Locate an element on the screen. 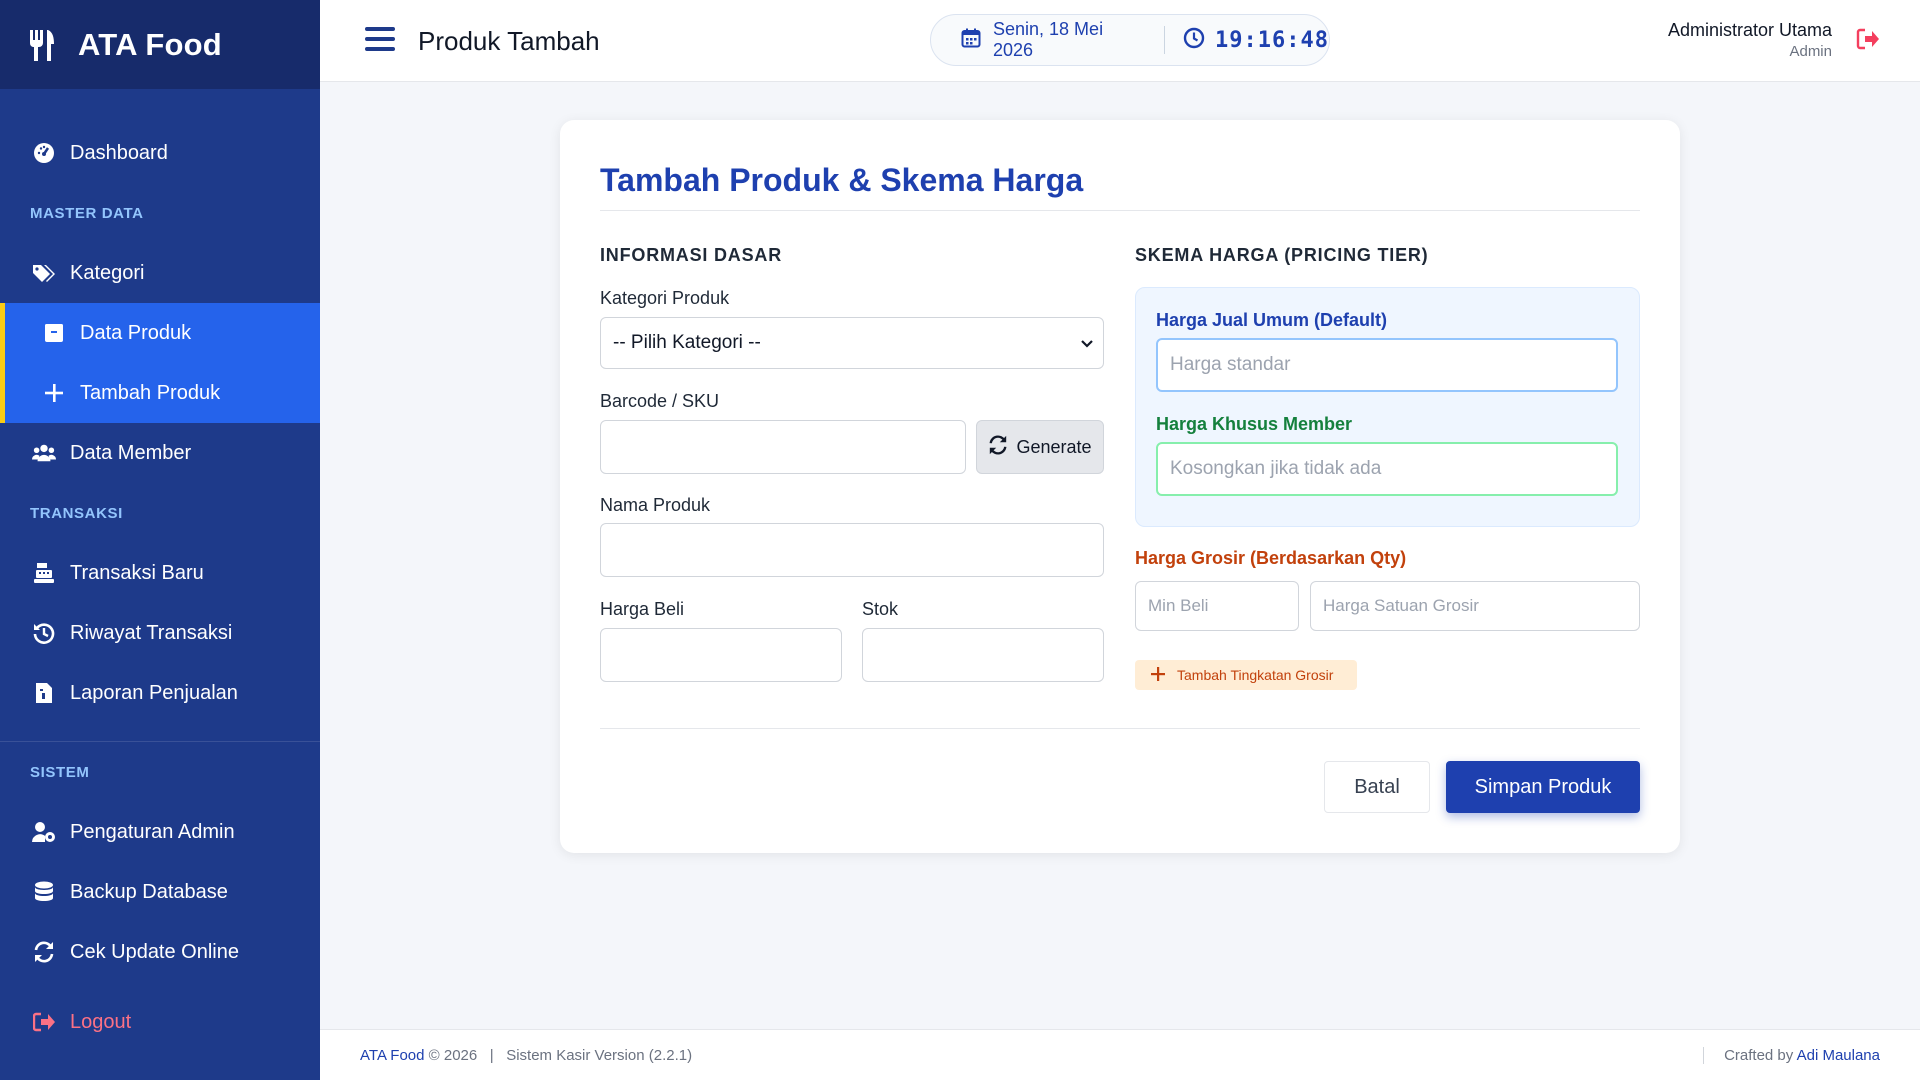 The width and height of the screenshot is (1920, 1080). utensils-icon is located at coordinates (42, 45).